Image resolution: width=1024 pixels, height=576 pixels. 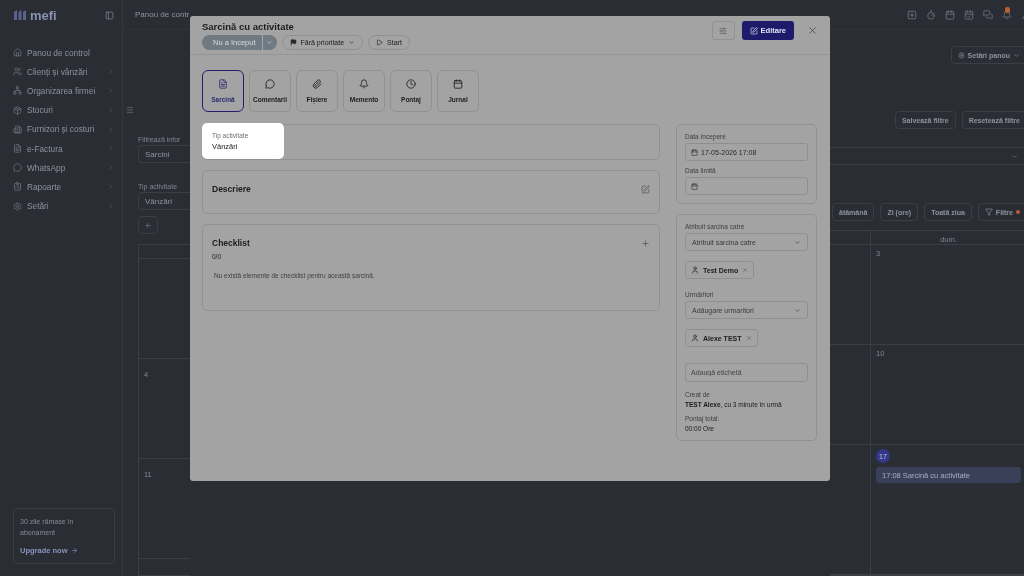 What do you see at coordinates (109, 15) in the screenshot?
I see `sidebar-toggle-icon` at bounding box center [109, 15].